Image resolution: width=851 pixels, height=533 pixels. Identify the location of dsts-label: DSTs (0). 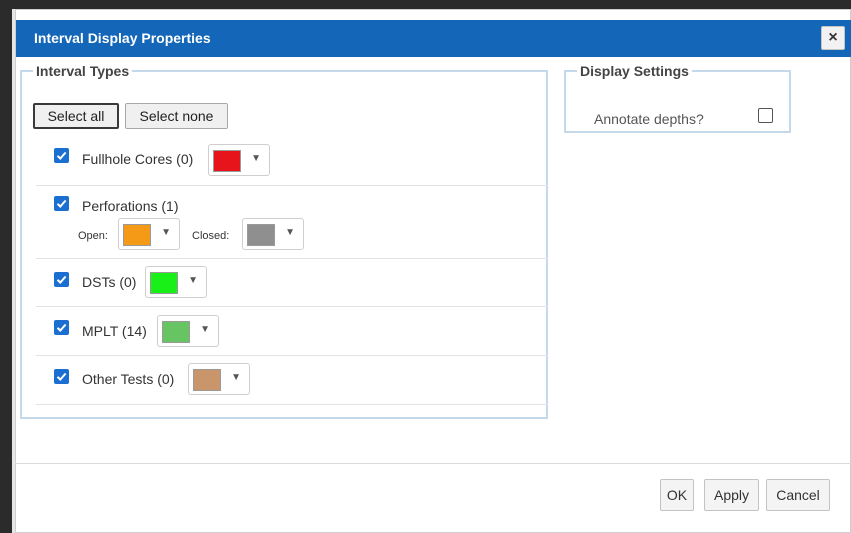
(109, 282).